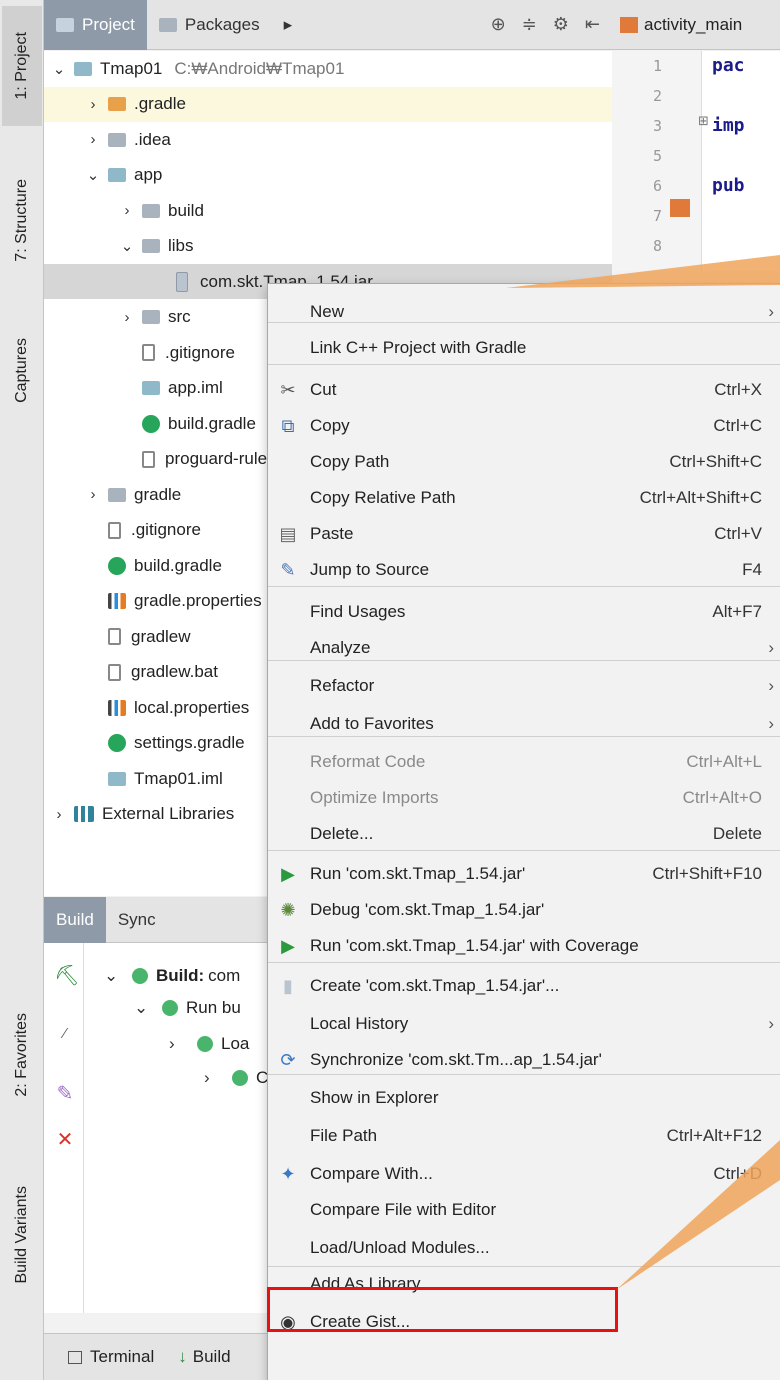 The width and height of the screenshot is (780, 1380). What do you see at coordinates (524, 798) in the screenshot?
I see `menu-item-optimize-imports: Optimize Imports Ctrl+Alt+O` at bounding box center [524, 798].